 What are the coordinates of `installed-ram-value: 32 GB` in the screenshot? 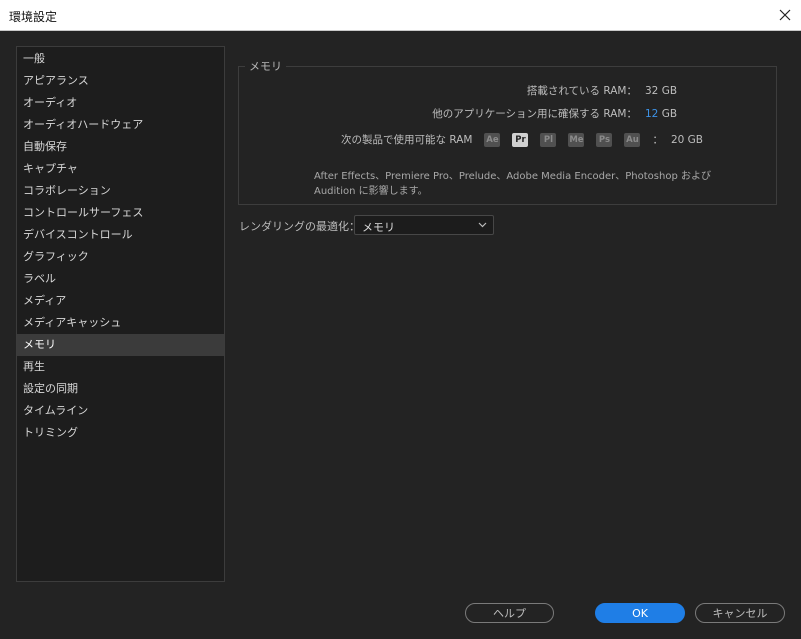 It's located at (661, 90).